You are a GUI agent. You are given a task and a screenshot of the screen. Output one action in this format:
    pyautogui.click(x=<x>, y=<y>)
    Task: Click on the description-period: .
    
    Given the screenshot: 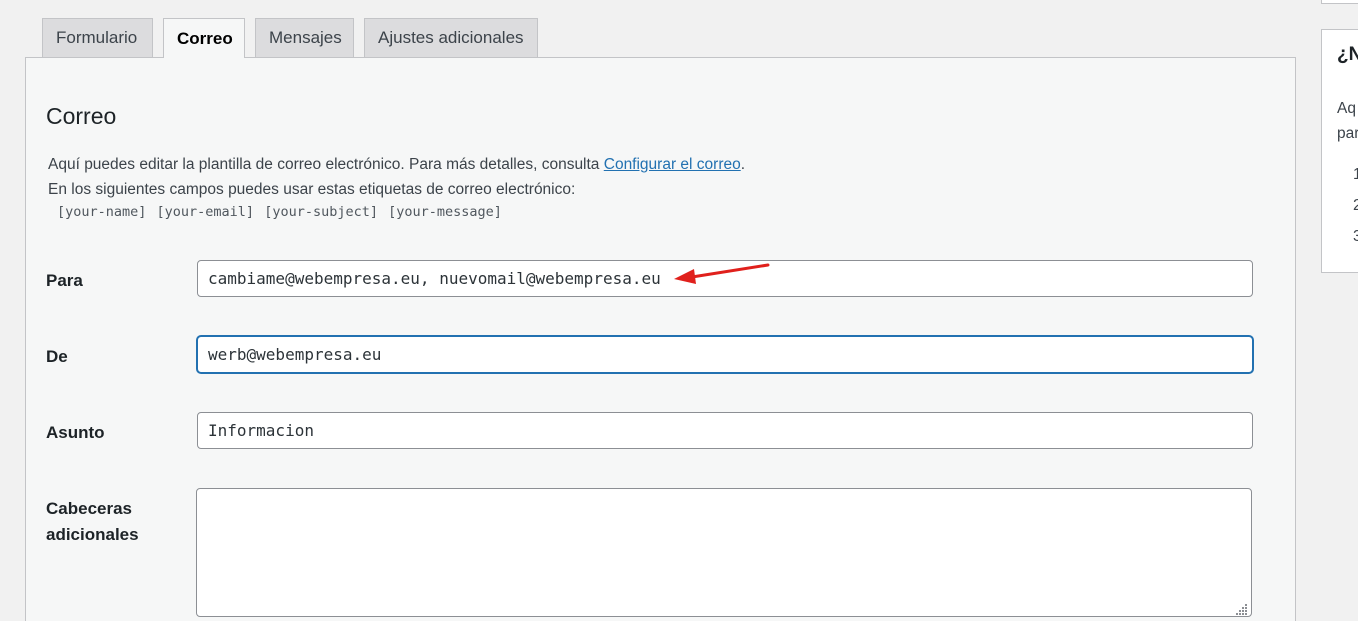 What is the action you would take?
    pyautogui.click(x=743, y=164)
    